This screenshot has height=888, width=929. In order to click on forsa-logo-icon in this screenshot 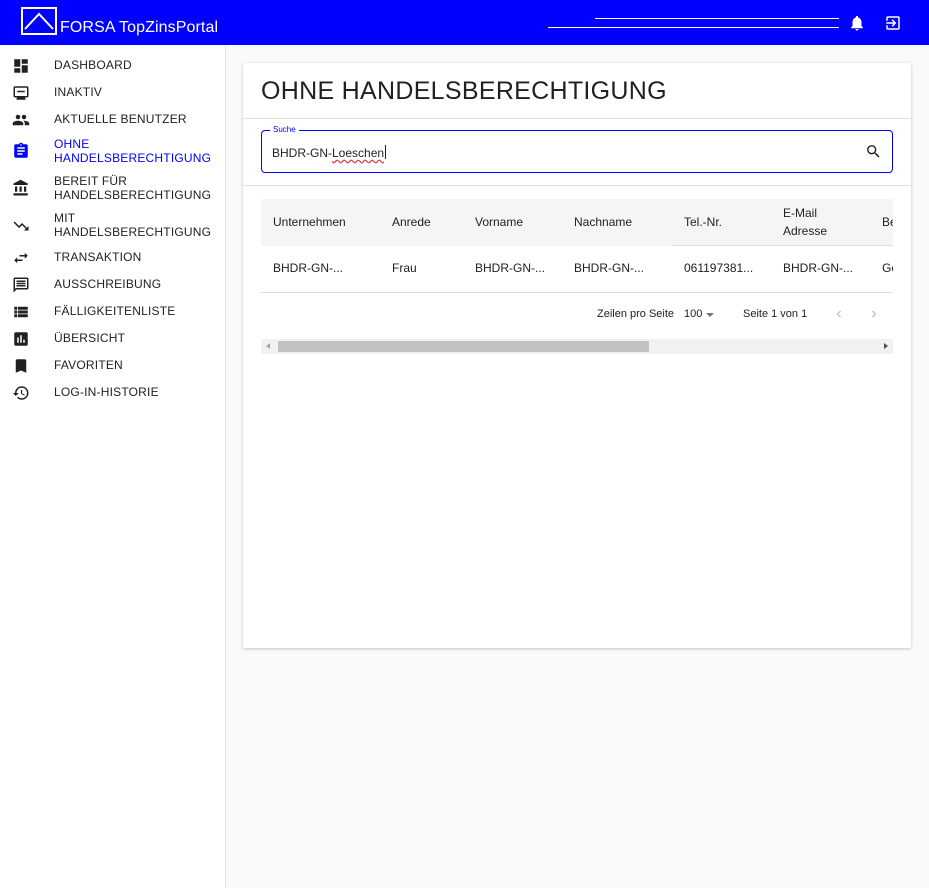, I will do `click(39, 21)`.